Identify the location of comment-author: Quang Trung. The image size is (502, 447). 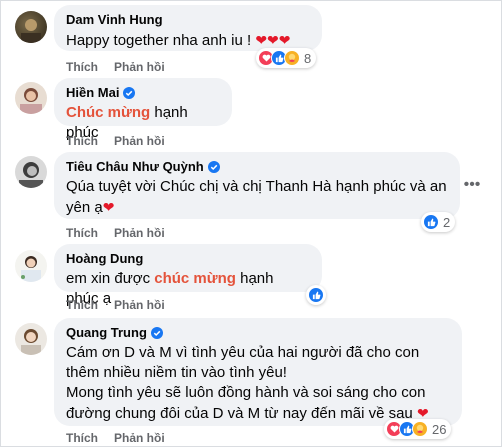
(258, 333).